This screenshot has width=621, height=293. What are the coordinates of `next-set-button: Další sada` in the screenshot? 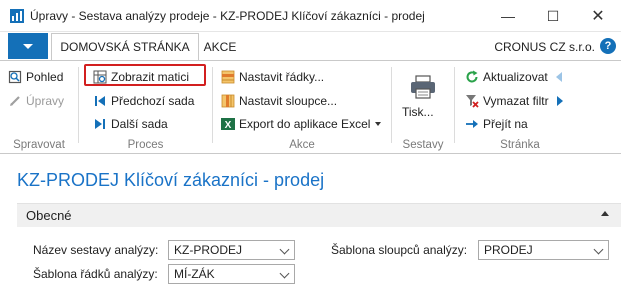 It's located at (130, 124).